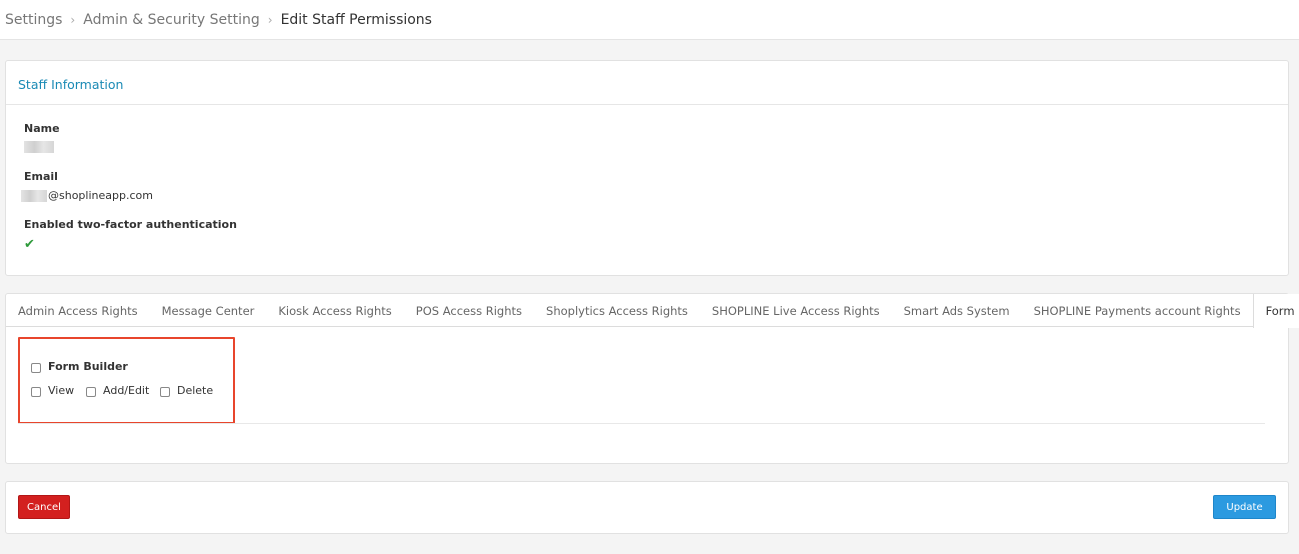  What do you see at coordinates (957, 310) in the screenshot?
I see `tab-smart-ads-system: Smart Ads System` at bounding box center [957, 310].